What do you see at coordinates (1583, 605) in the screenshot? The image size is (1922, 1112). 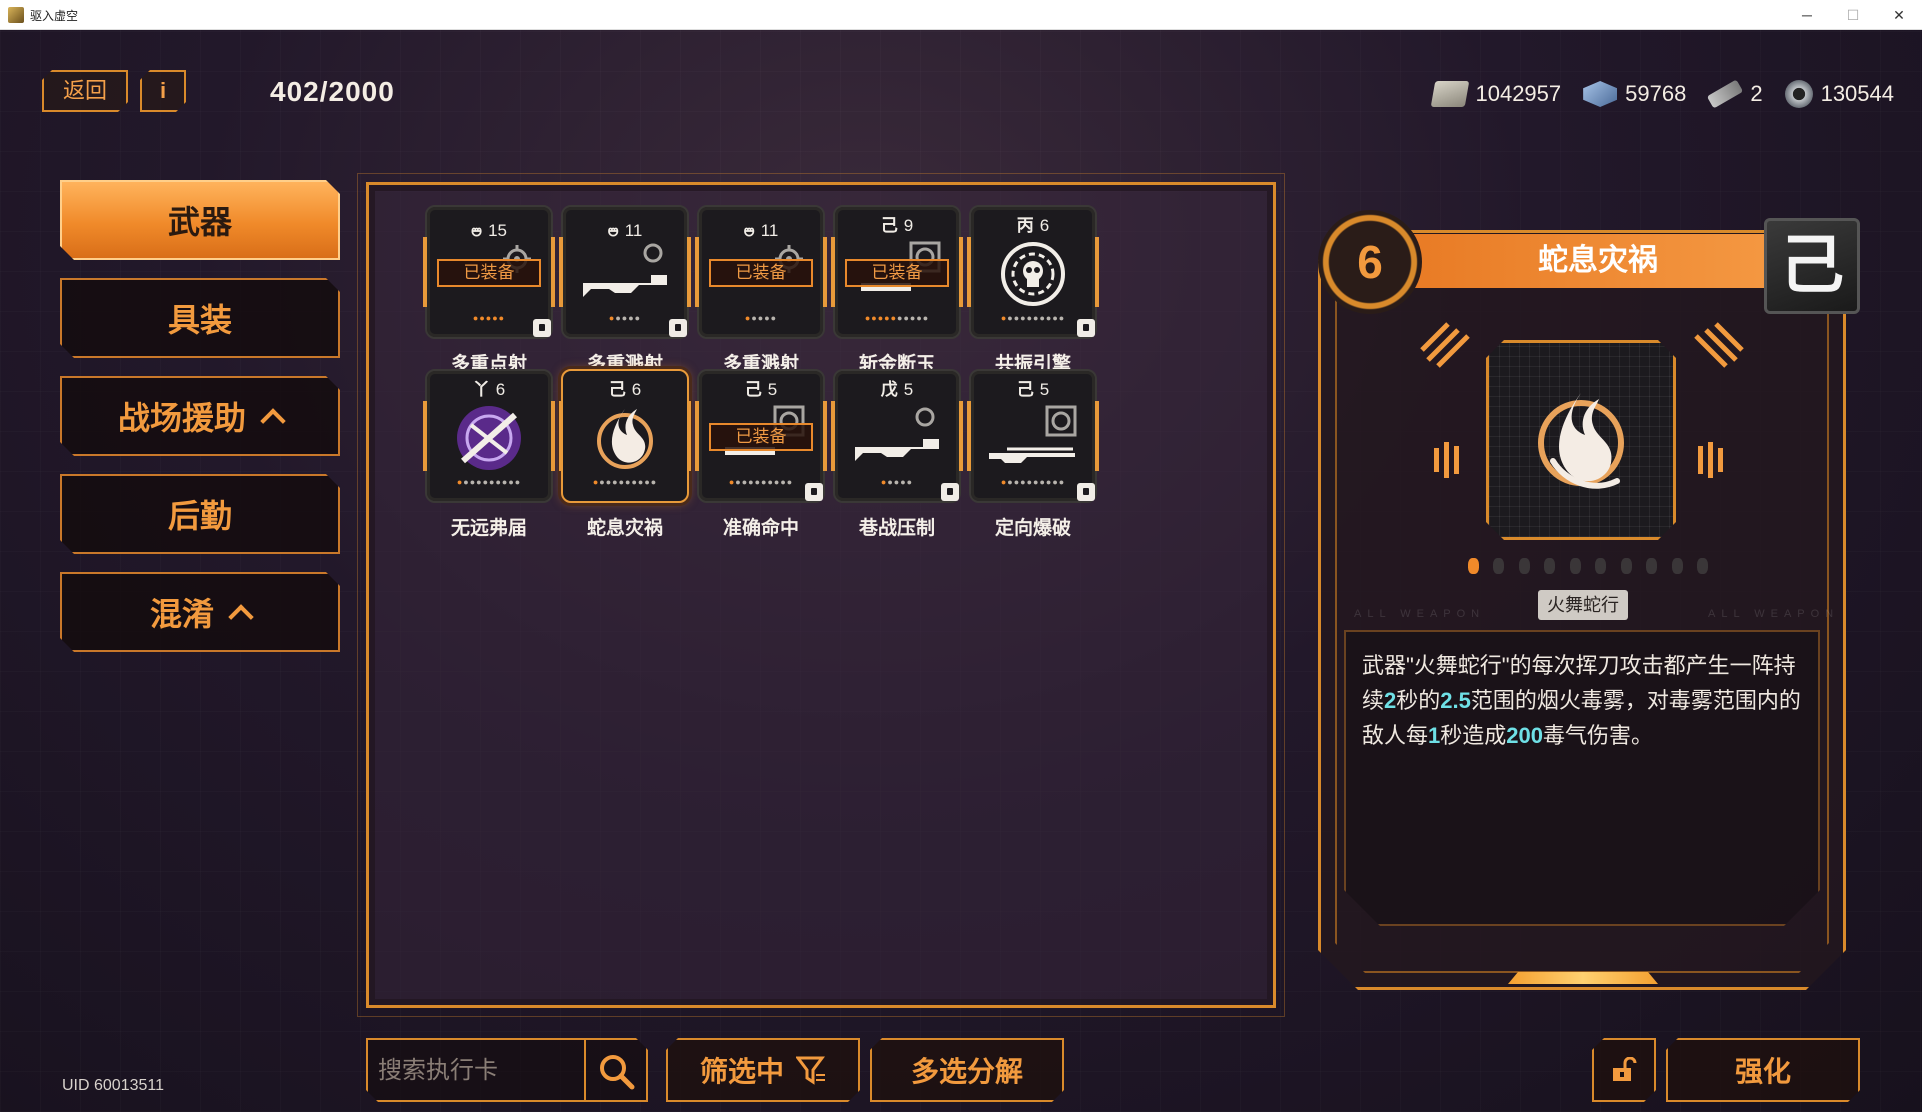 I see `card-subtitle: 火舞蛇行` at bounding box center [1583, 605].